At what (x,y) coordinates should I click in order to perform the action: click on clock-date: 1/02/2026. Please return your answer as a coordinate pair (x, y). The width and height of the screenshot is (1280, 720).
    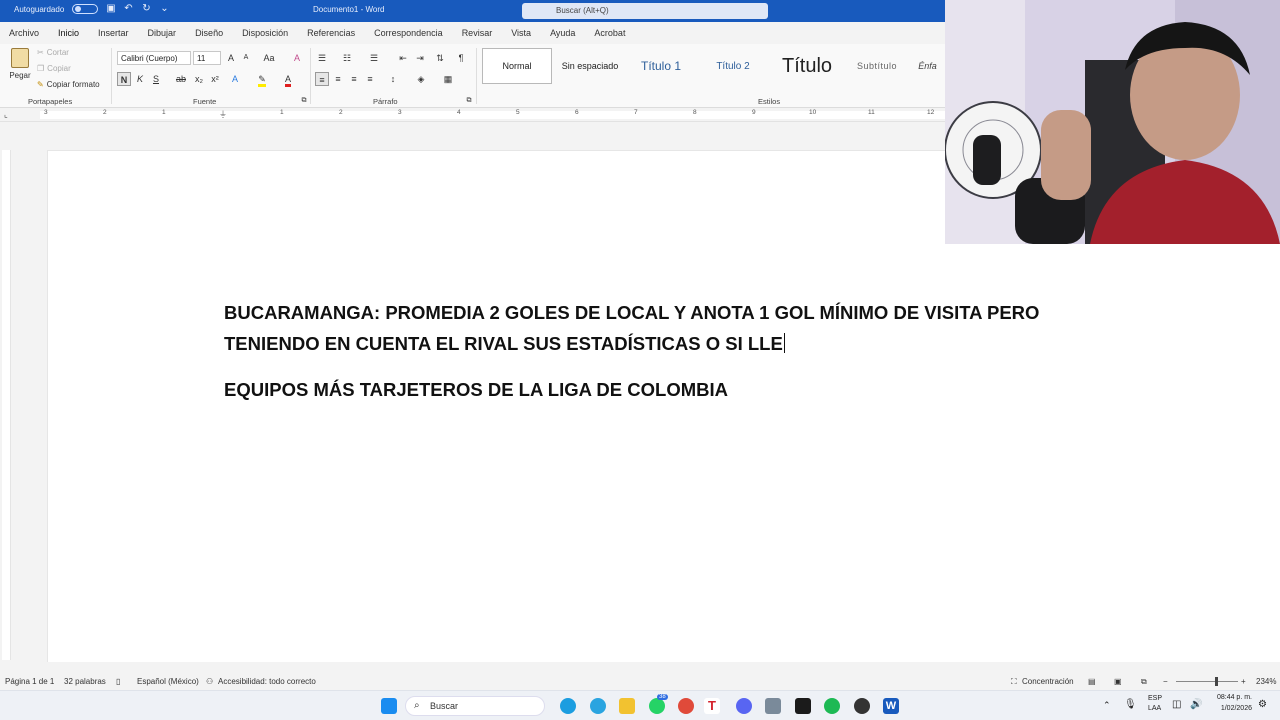
    Looking at the image, I should click on (1232, 708).